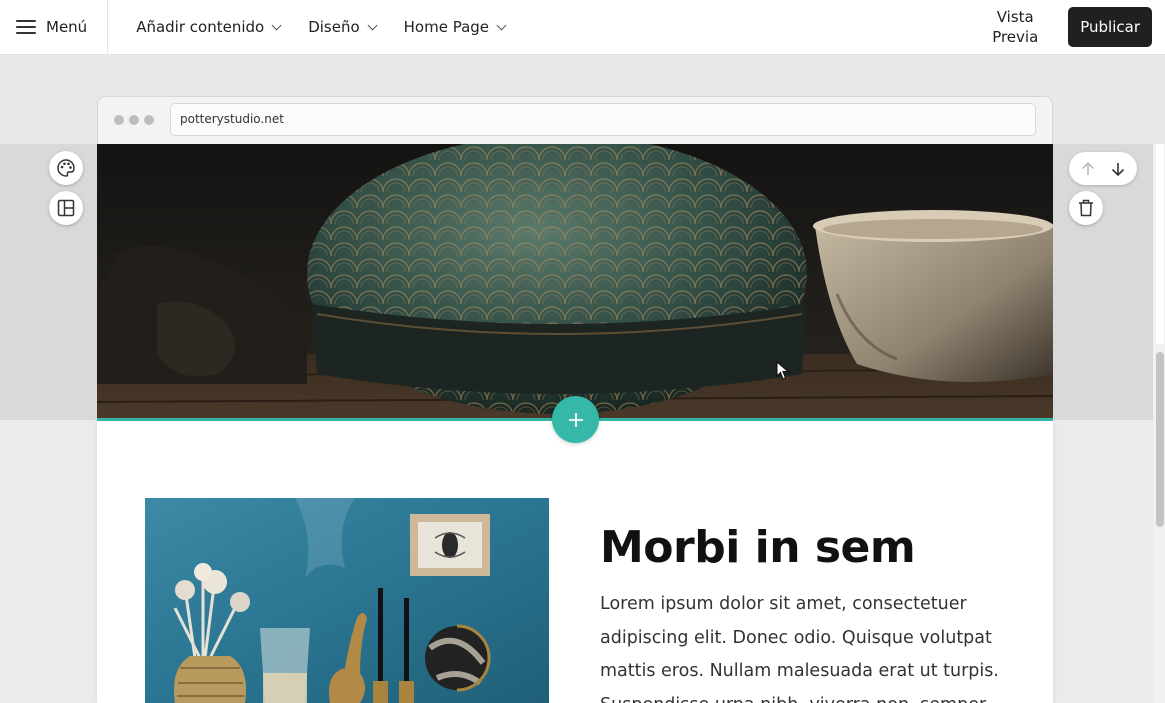  I want to click on page-selector-label: Home Page, so click(446, 27).